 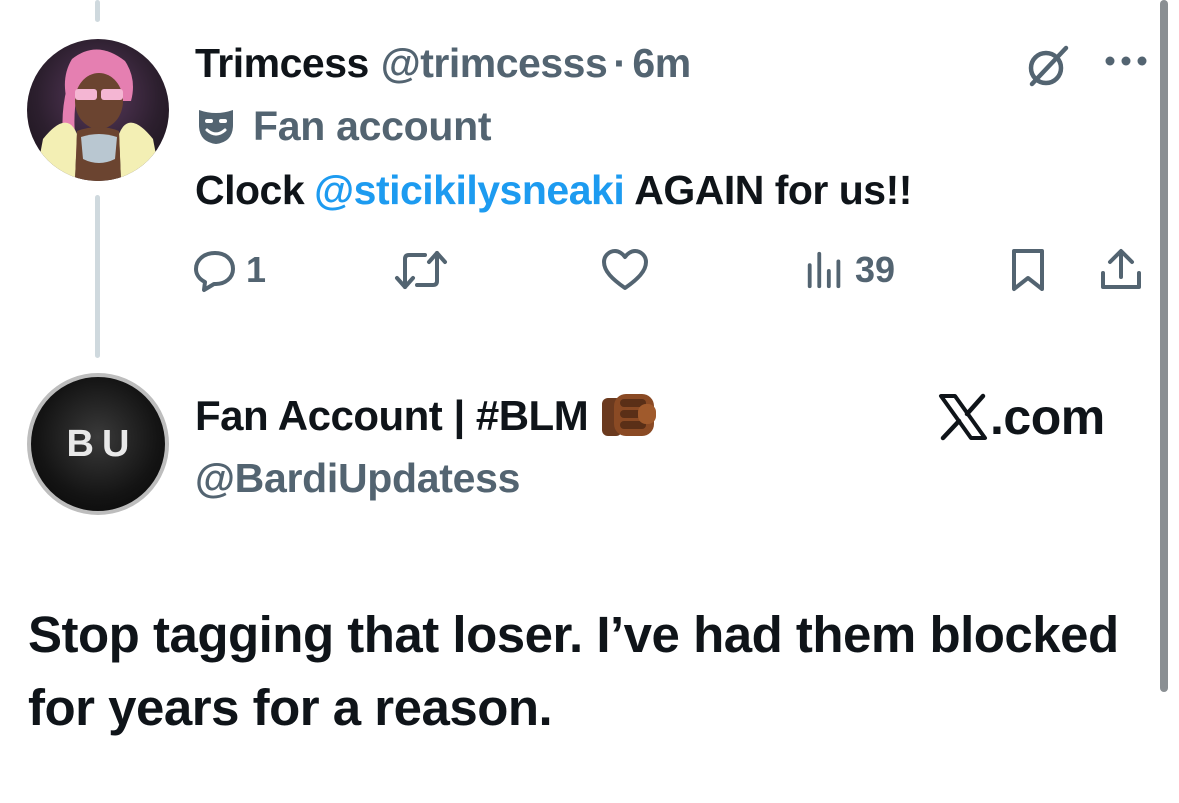 I want to click on views-button: 39, so click(x=849, y=270).